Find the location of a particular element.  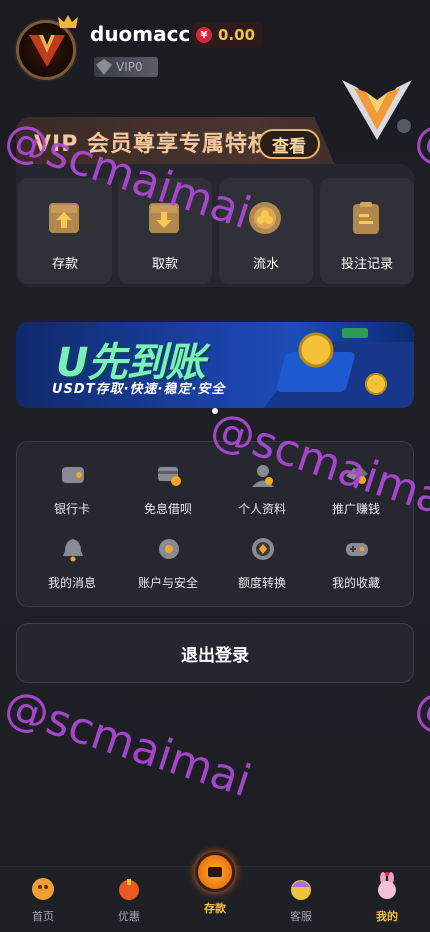

tab-home: 首页 is located at coordinates (43, 899).